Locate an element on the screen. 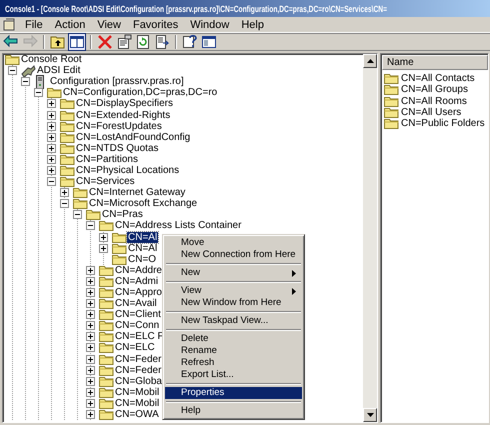 The height and width of the screenshot is (425, 490). tree-pane-icon is located at coordinates (77, 42).